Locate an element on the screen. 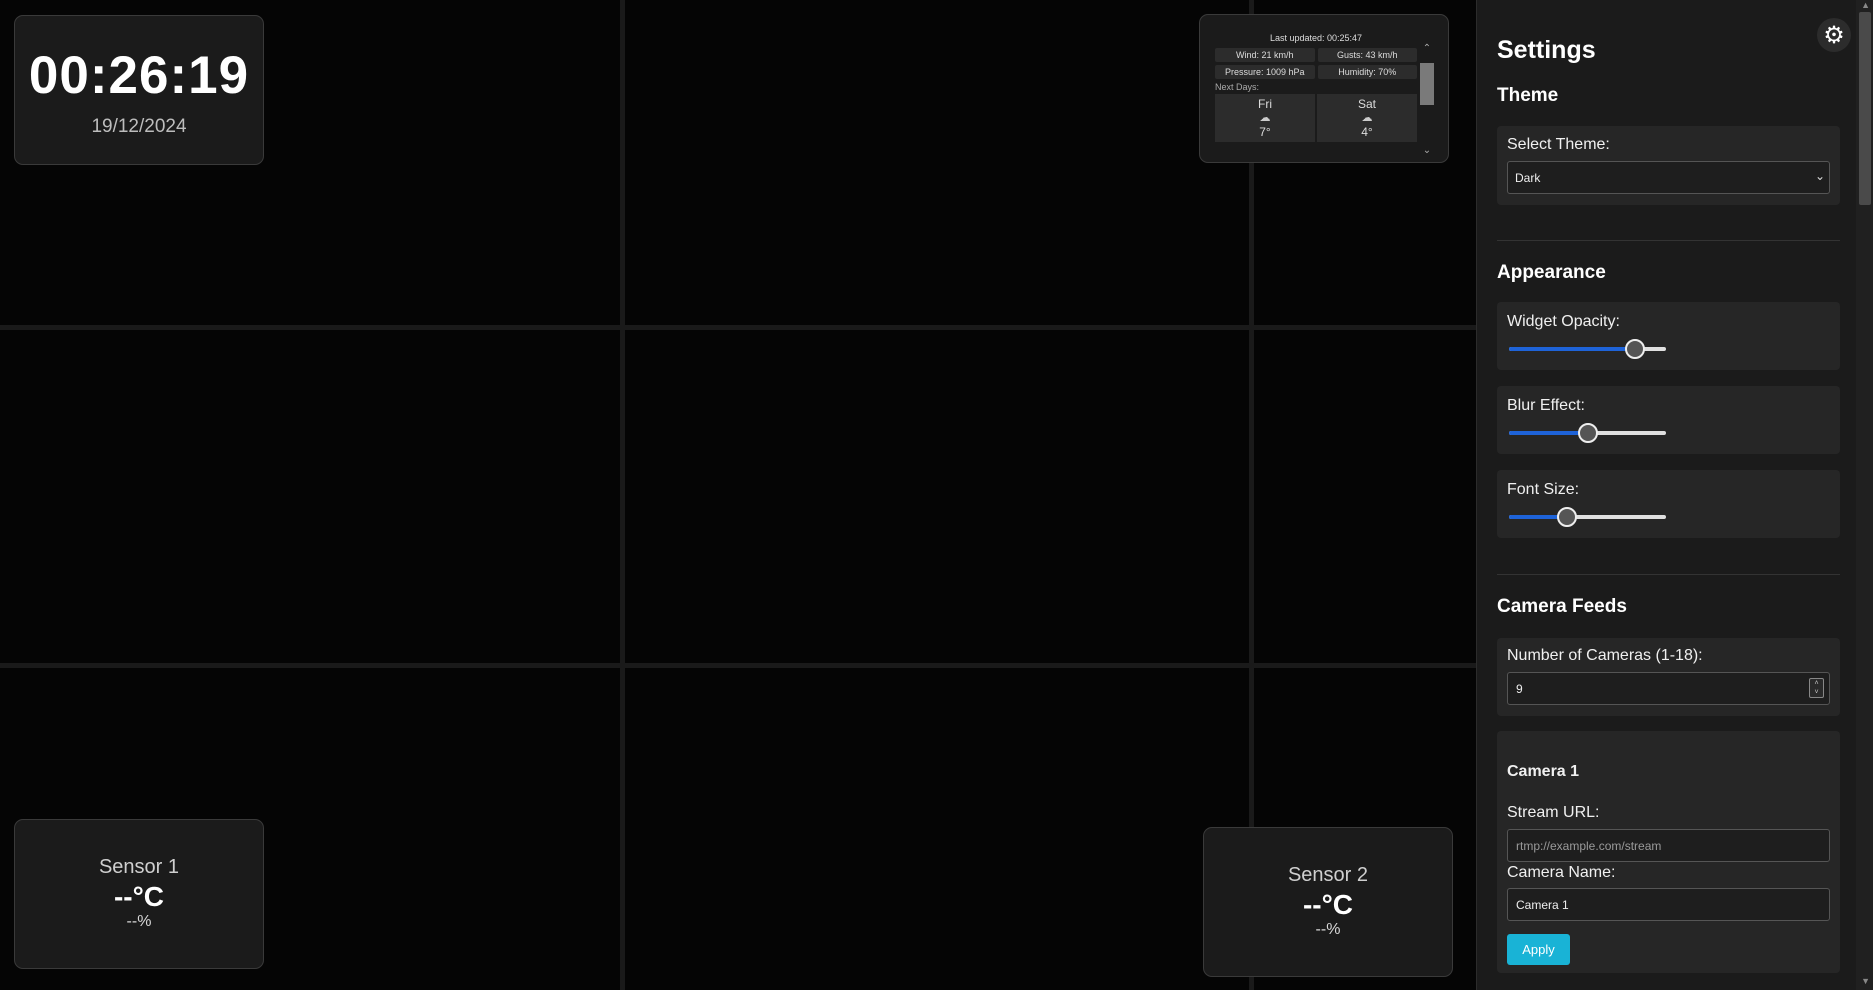  gear-icon: ⚙ is located at coordinates (1834, 35).